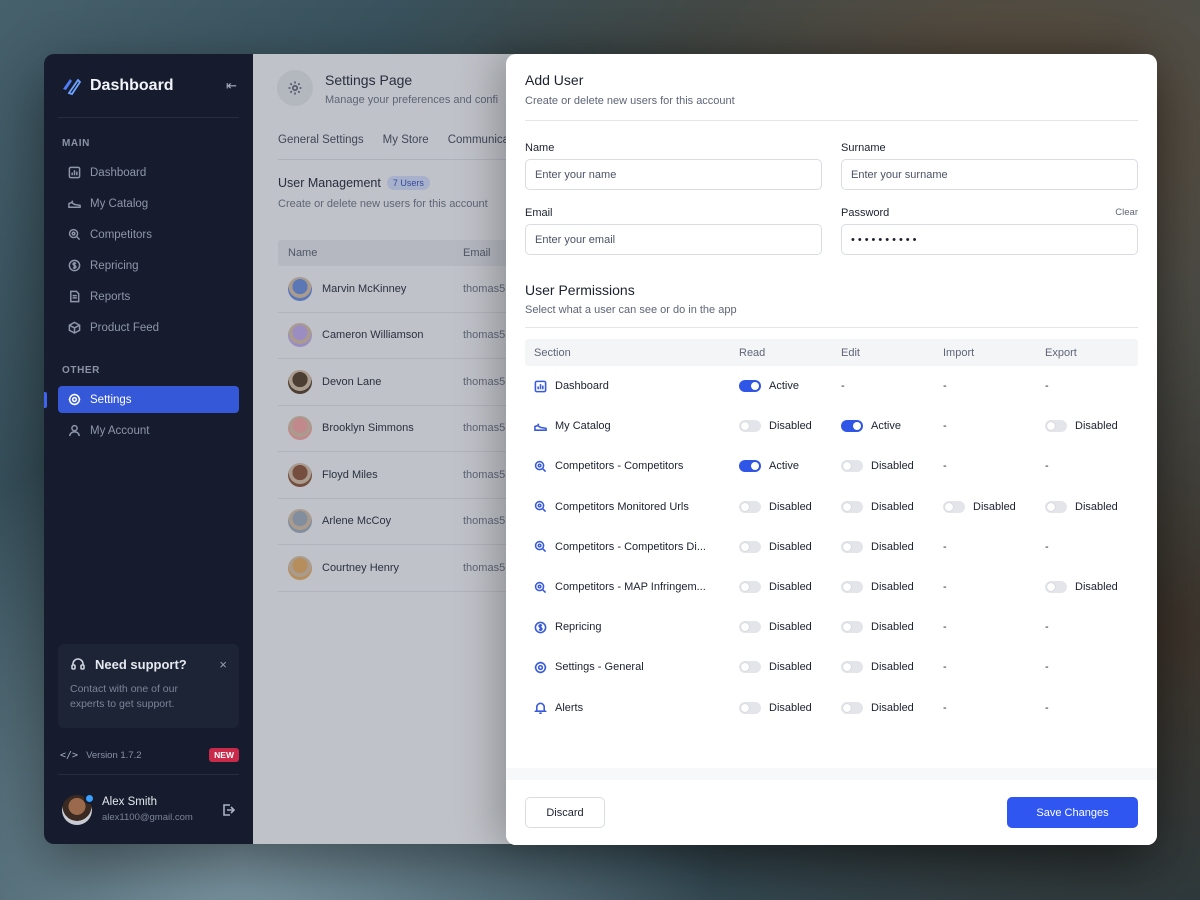 This screenshot has width=1200, height=900. I want to click on permissions-table-header: Section Read Edit Import Export, so click(831, 352).